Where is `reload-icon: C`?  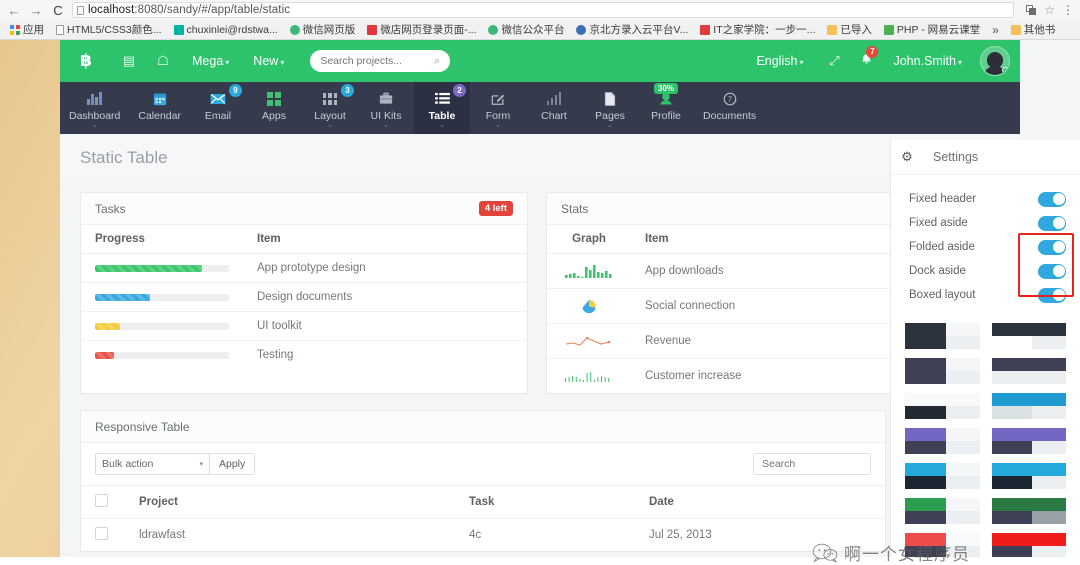 reload-icon: C is located at coordinates (58, 10).